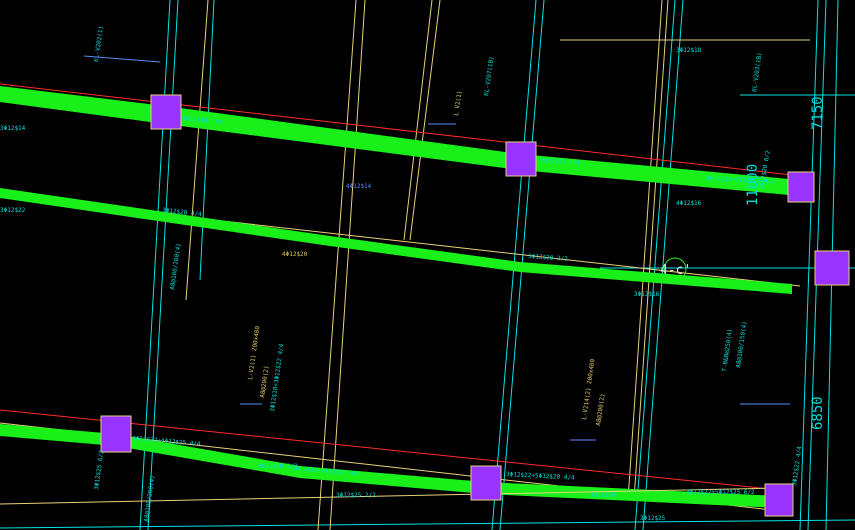 This screenshot has height=530, width=855. Describe the element at coordinates (675, 270) in the screenshot. I see `axis-marker-label: 4-c'` at that location.